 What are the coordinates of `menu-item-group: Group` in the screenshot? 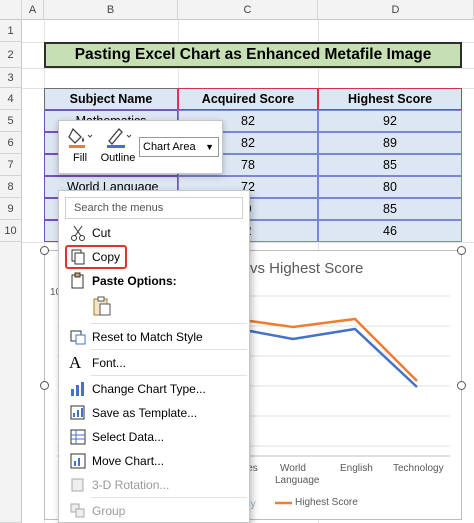 It's located at (154, 511).